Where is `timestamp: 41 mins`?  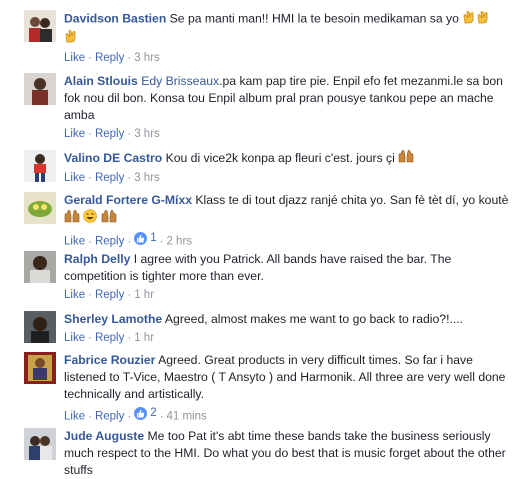 timestamp: 41 mins is located at coordinates (186, 417).